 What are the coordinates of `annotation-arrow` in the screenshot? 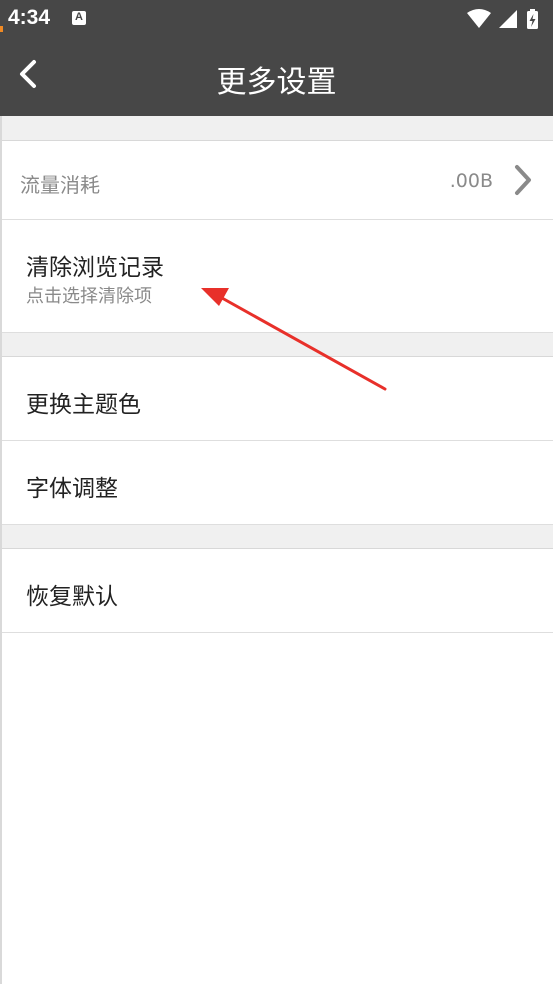 It's located at (294, 339).